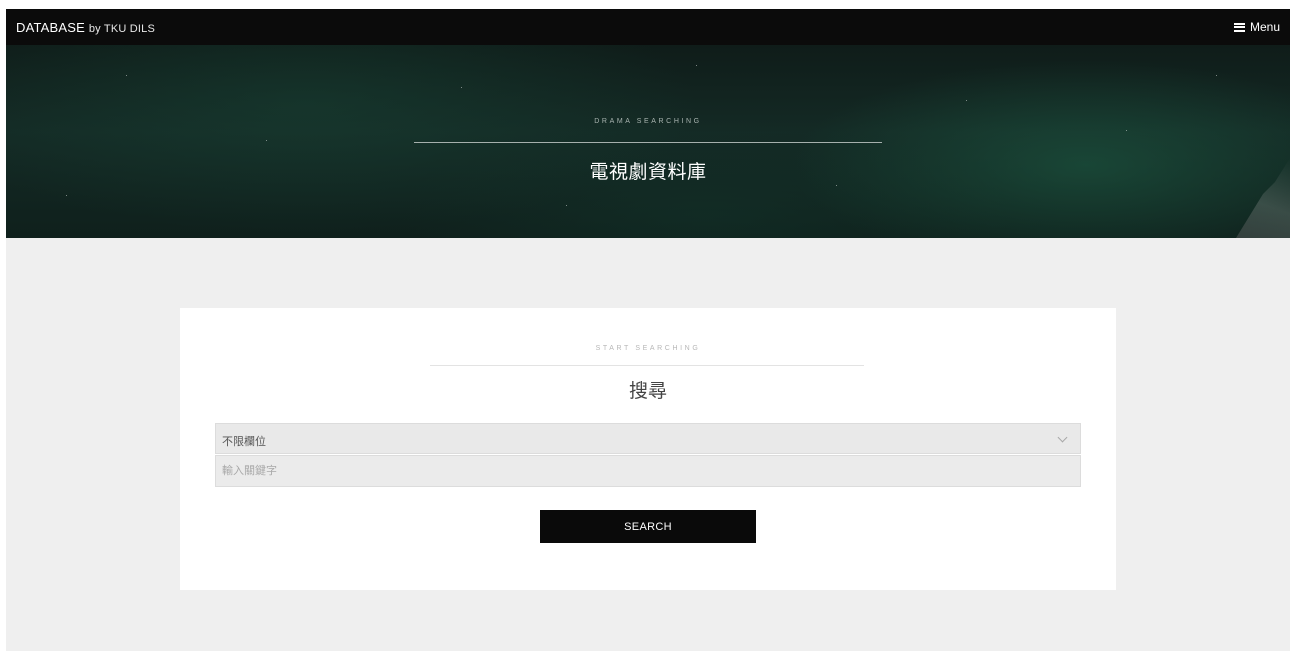  Describe the element at coordinates (1264, 27) in the screenshot. I see `menu-label: Menu` at that location.